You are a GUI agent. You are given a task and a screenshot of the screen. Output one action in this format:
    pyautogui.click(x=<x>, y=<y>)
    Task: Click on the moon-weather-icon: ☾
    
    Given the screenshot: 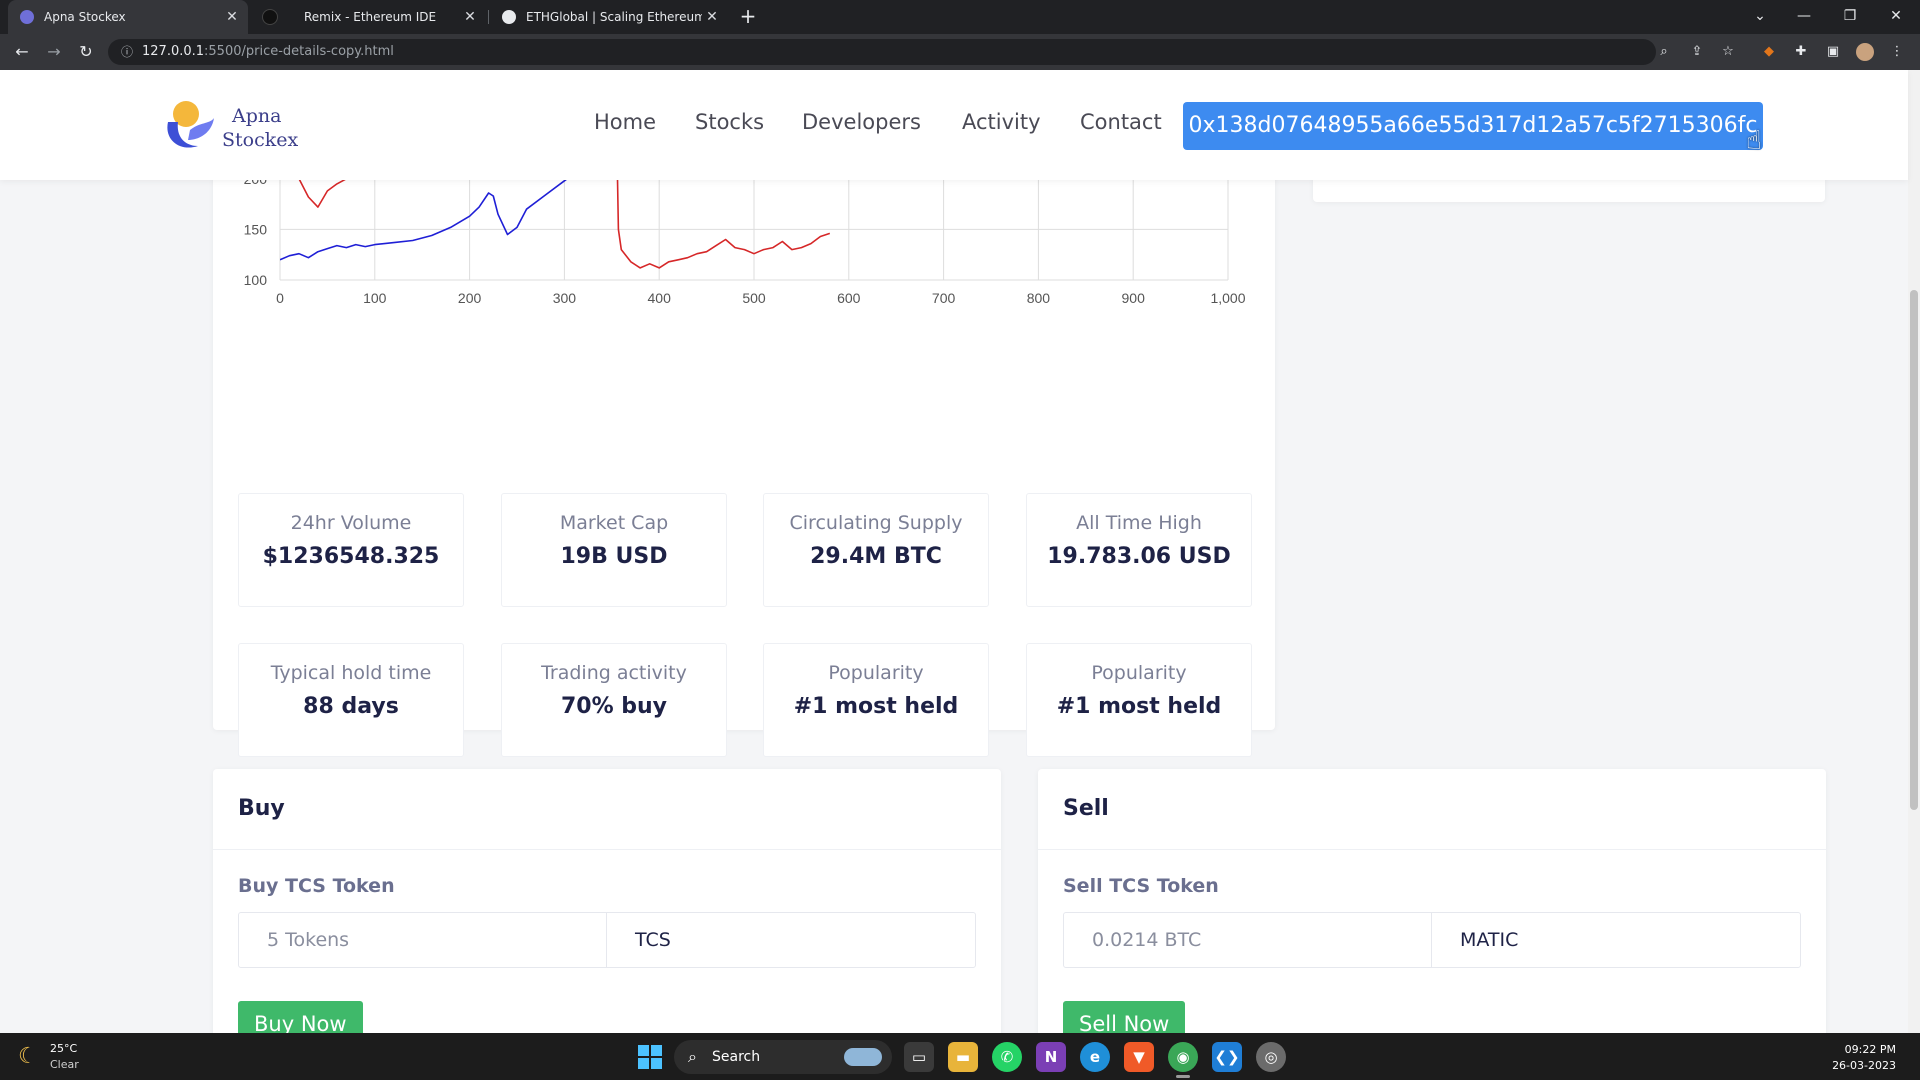 What is the action you would take?
    pyautogui.click(x=28, y=1056)
    